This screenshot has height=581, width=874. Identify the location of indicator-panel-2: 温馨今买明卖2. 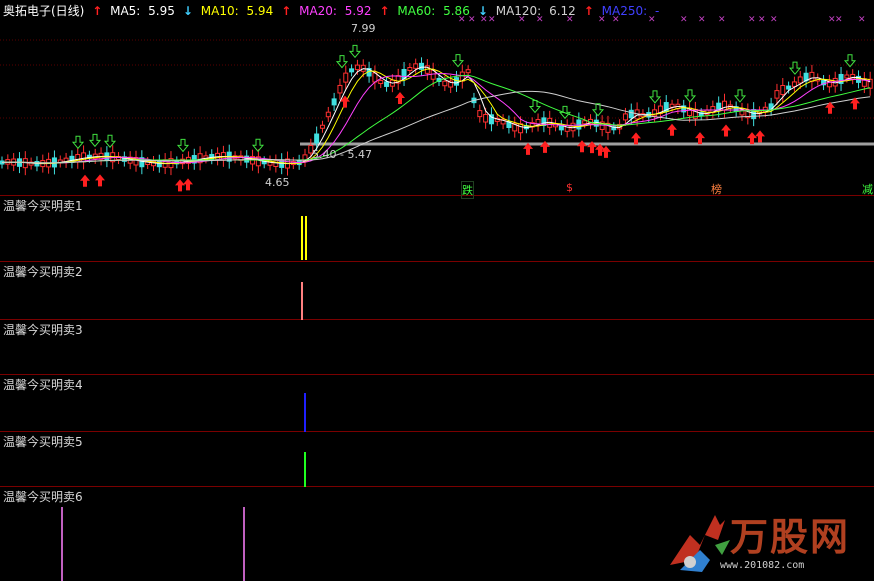
(437, 291).